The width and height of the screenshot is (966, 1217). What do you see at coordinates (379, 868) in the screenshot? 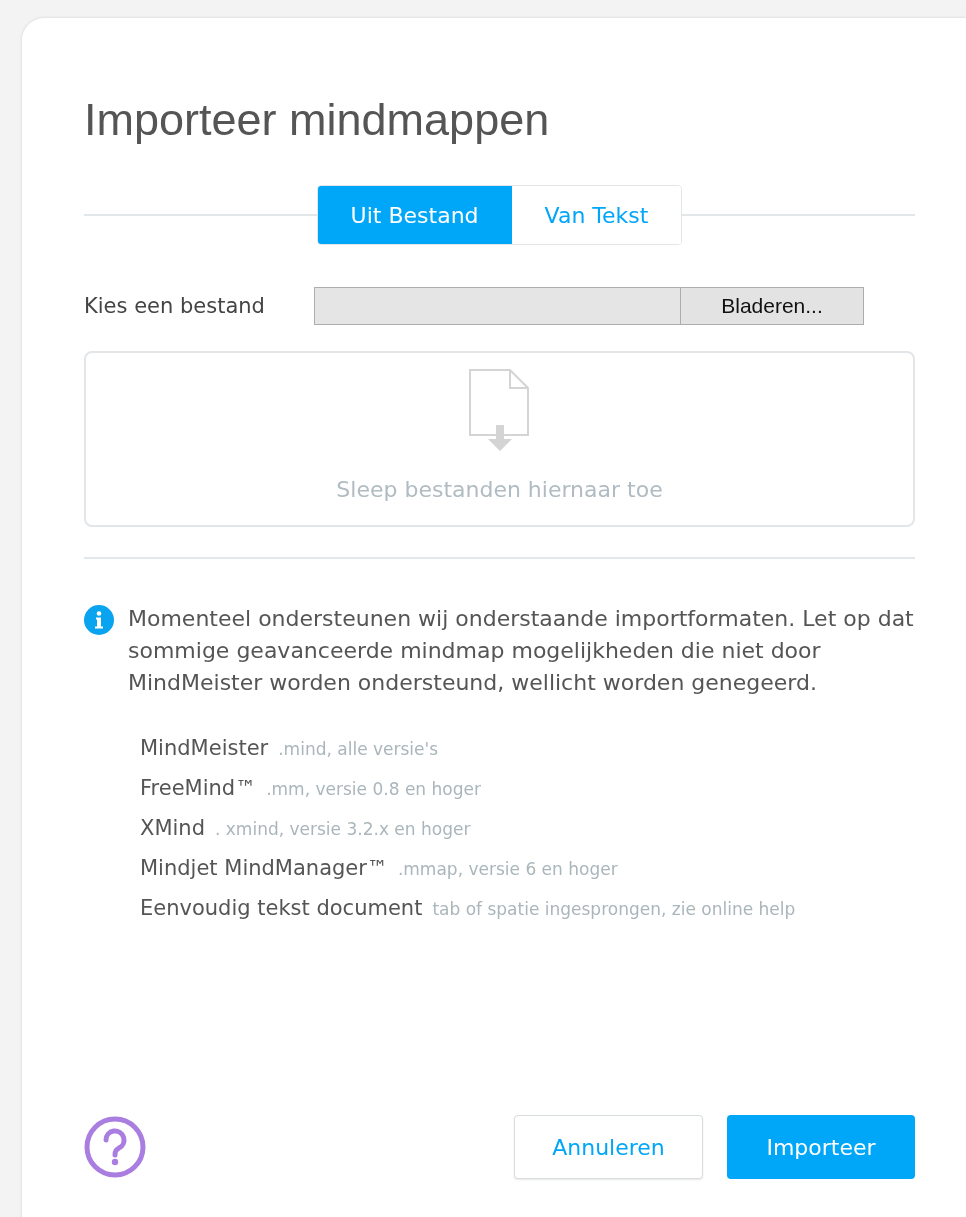
I see `format-entry: Mindjet MindManager™ .mmap, versie 6 en hoger` at bounding box center [379, 868].